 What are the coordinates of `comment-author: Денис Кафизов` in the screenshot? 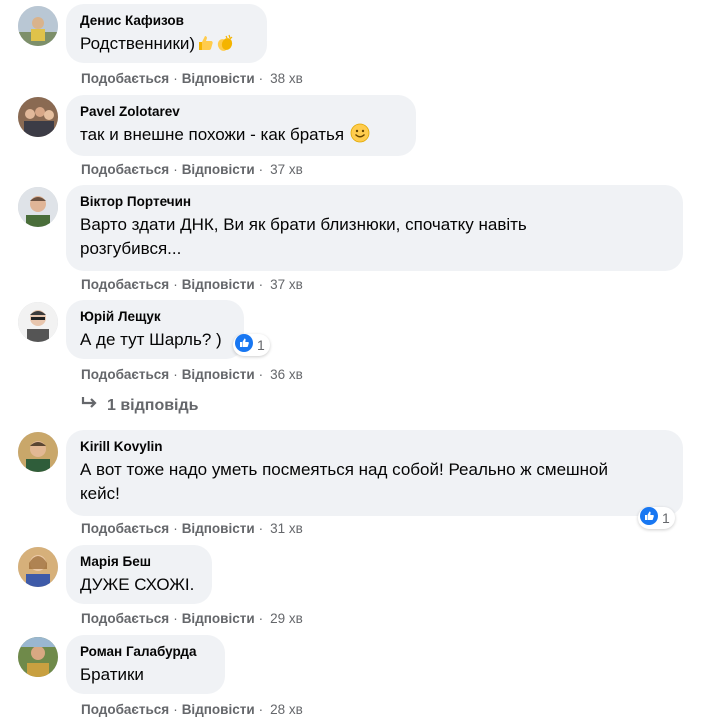 It's located at (167, 21).